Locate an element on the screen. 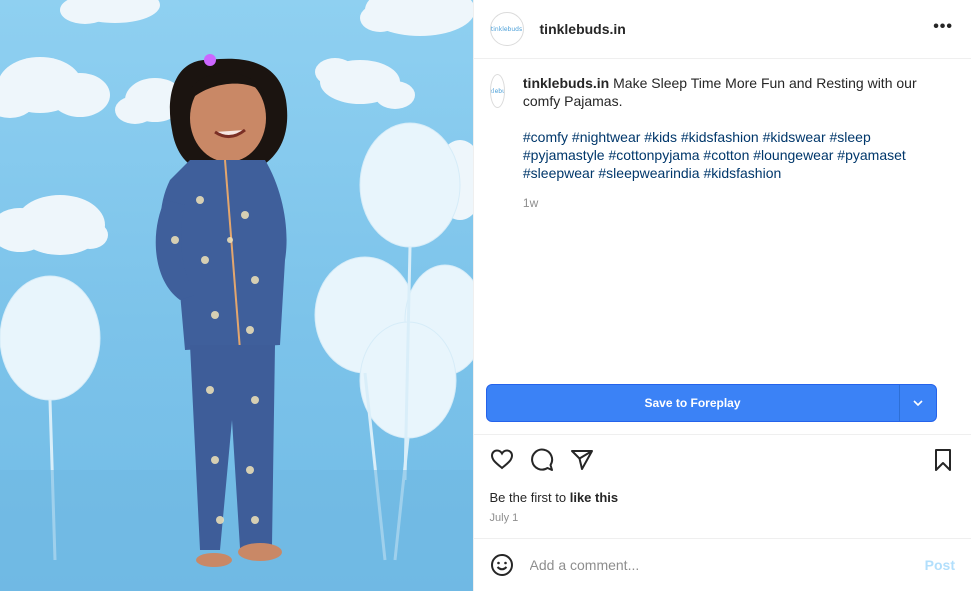 Image resolution: width=971 pixels, height=591 pixels. comment-icon is located at coordinates (542, 460).